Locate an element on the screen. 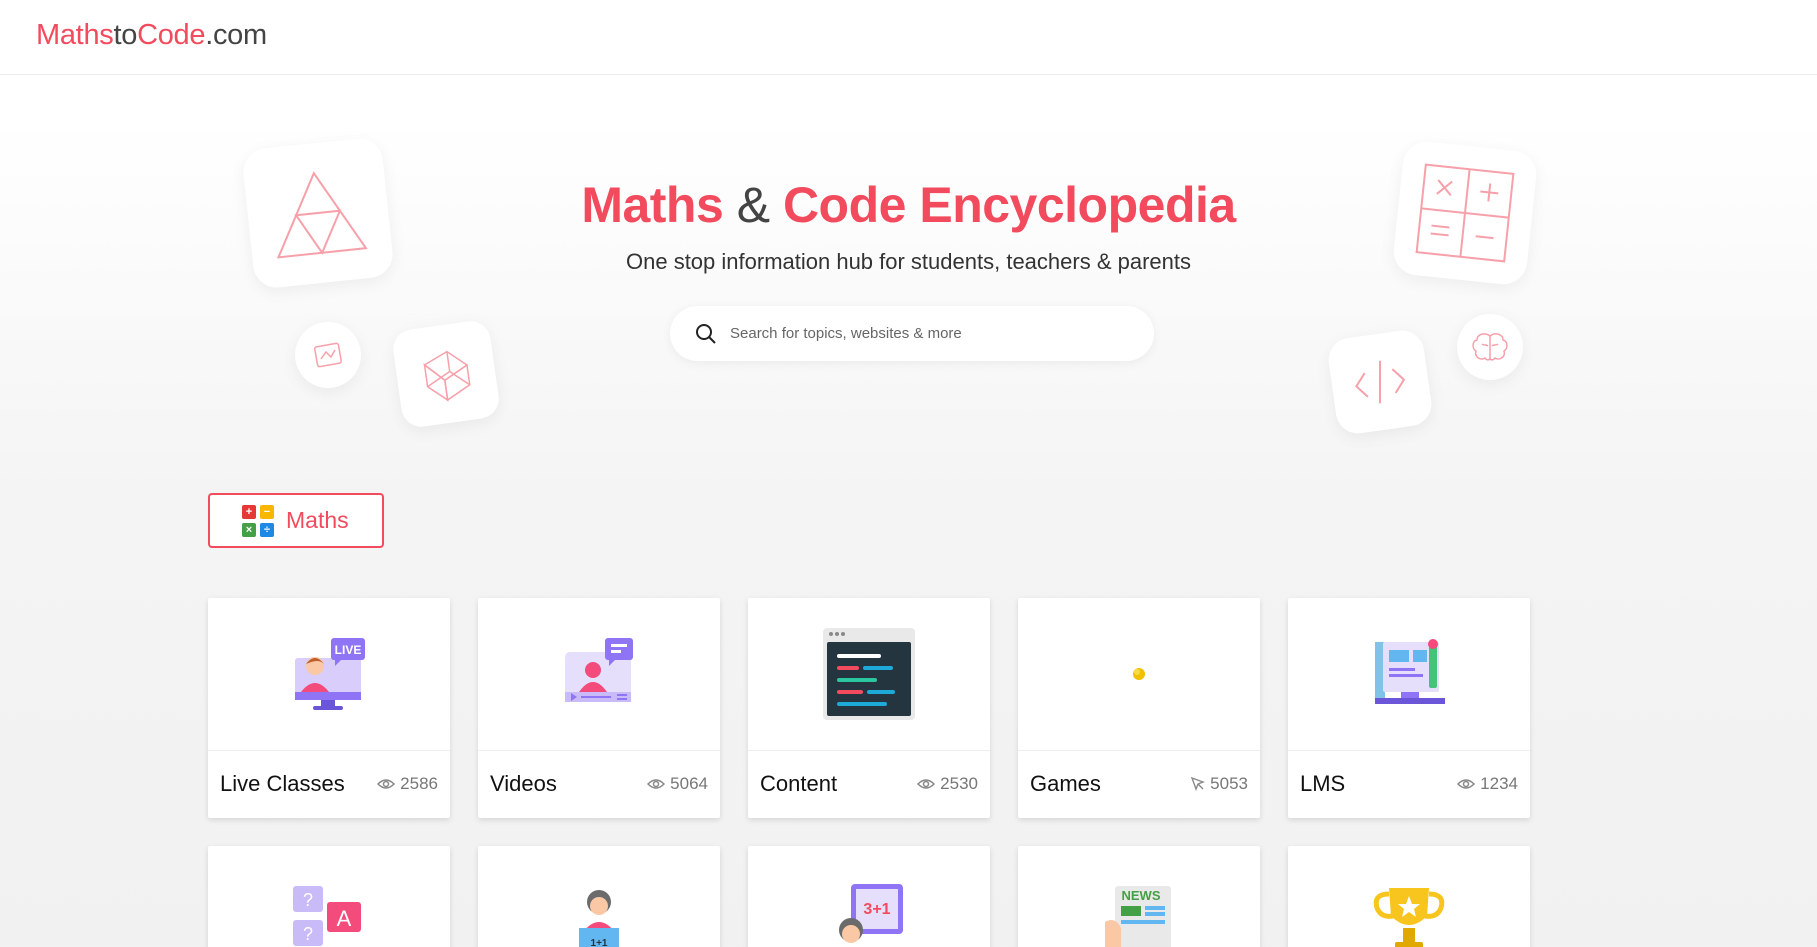 This screenshot has height=947, width=1817. math-teacher-icon: 3+1 is located at coordinates (871, 913).